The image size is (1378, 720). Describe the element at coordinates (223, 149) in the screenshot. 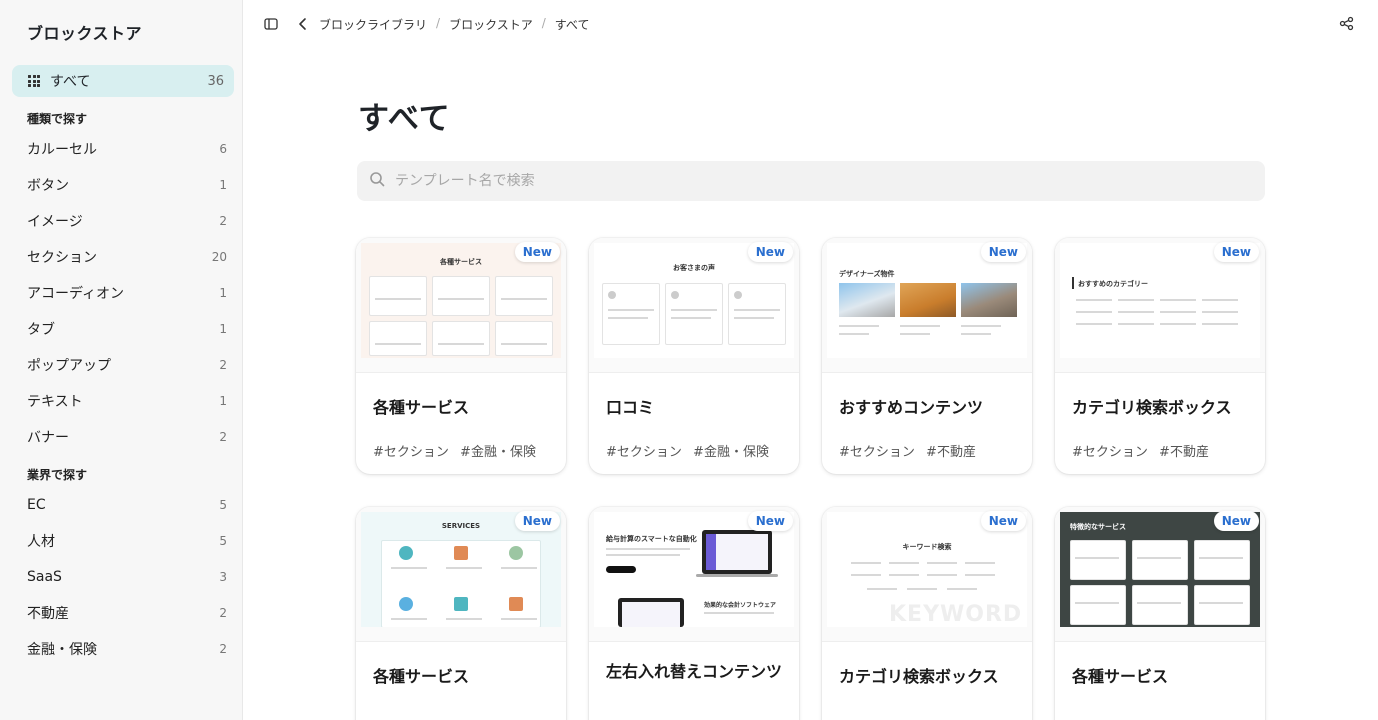

I see `sidebar-item-count: 6` at that location.